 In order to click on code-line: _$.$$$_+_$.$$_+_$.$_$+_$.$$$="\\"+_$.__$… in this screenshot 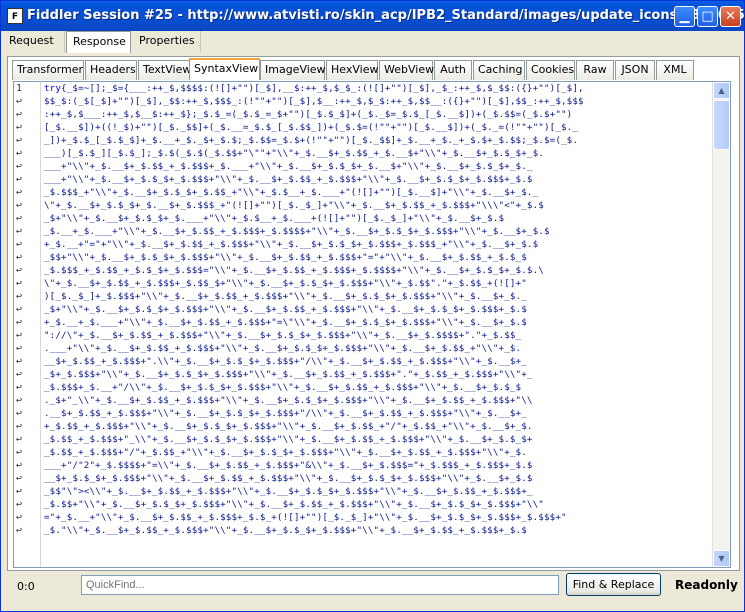, I will do `click(294, 270)`.